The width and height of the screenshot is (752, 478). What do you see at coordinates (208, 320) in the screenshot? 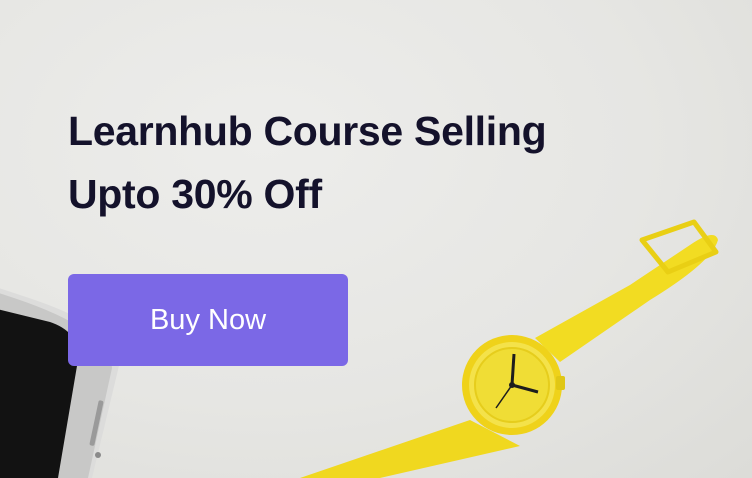
I see `buy-now-button: Buy Now` at bounding box center [208, 320].